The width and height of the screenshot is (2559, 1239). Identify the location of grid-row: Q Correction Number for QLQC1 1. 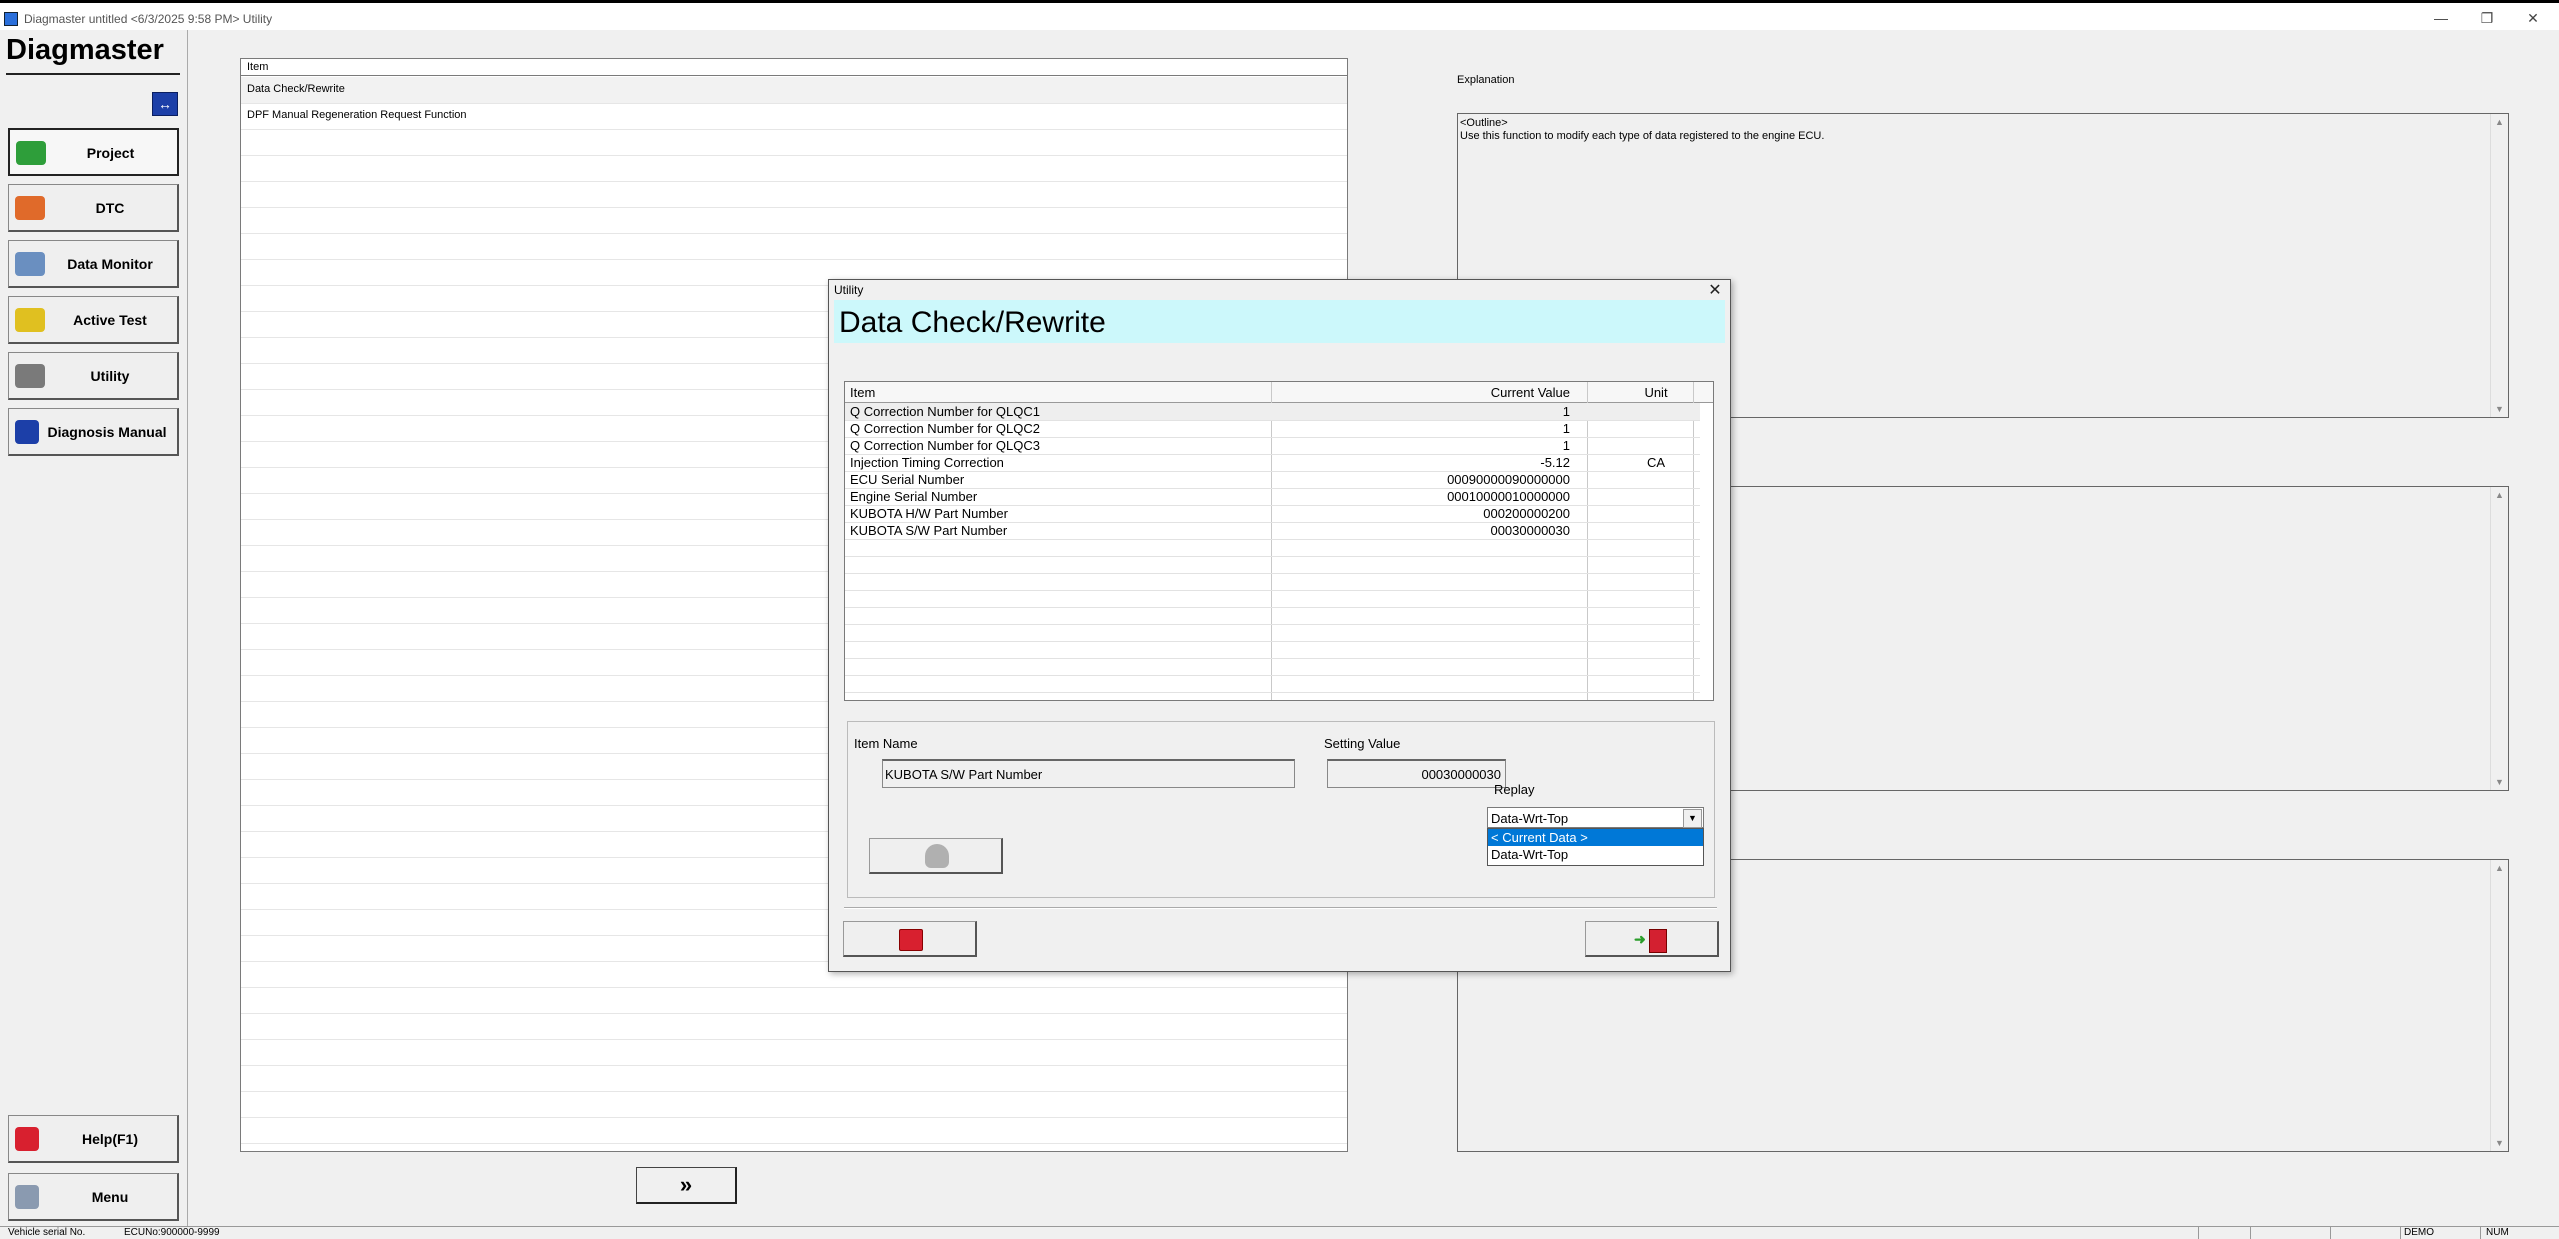
(1272, 412).